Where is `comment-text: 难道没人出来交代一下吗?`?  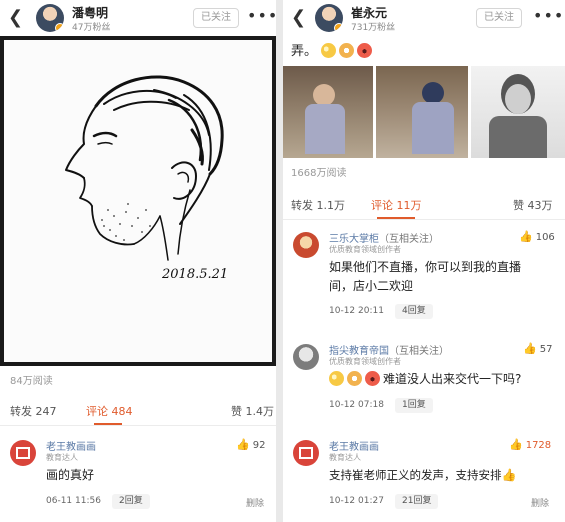 comment-text: 难道没人出来交代一下吗? is located at coordinates (425, 379).